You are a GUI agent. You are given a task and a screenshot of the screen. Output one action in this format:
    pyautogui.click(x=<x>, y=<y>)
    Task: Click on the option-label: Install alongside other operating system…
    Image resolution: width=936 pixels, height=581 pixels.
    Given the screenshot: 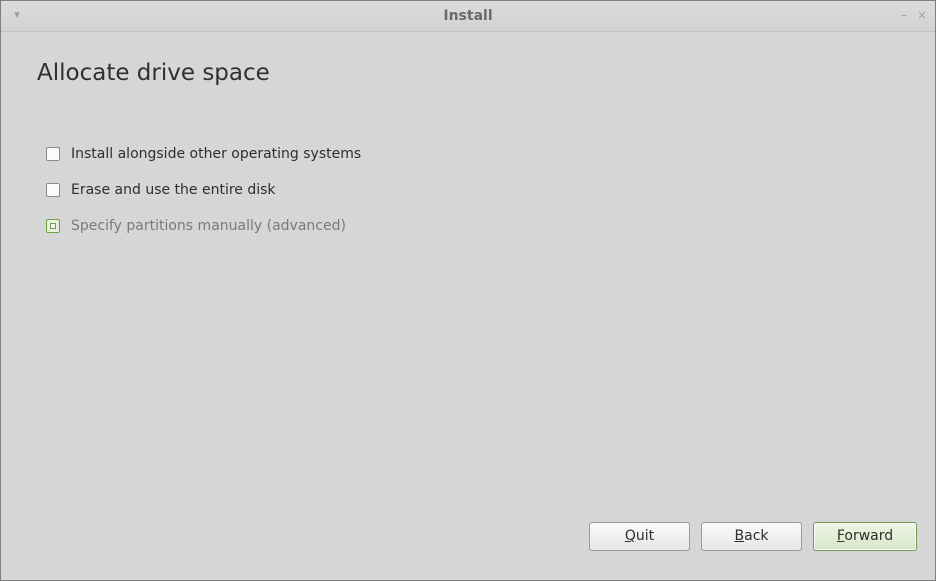 What is the action you would take?
    pyautogui.click(x=216, y=154)
    